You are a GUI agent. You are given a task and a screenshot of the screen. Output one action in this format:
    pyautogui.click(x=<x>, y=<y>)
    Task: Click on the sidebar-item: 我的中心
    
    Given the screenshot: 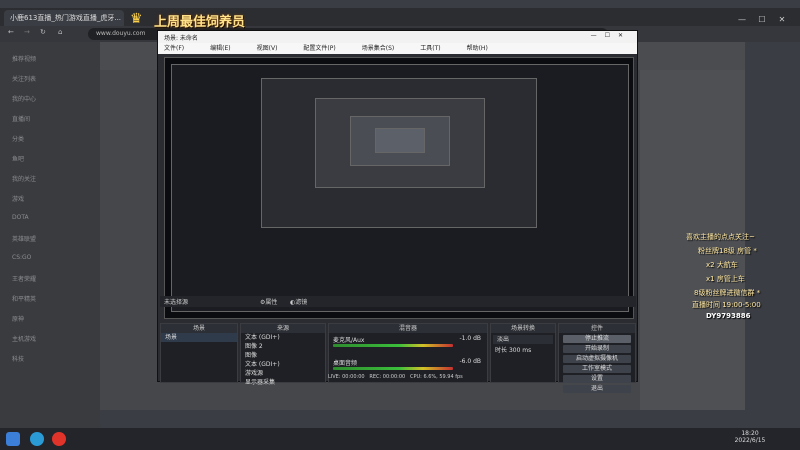 What is the action you would take?
    pyautogui.click(x=24, y=98)
    